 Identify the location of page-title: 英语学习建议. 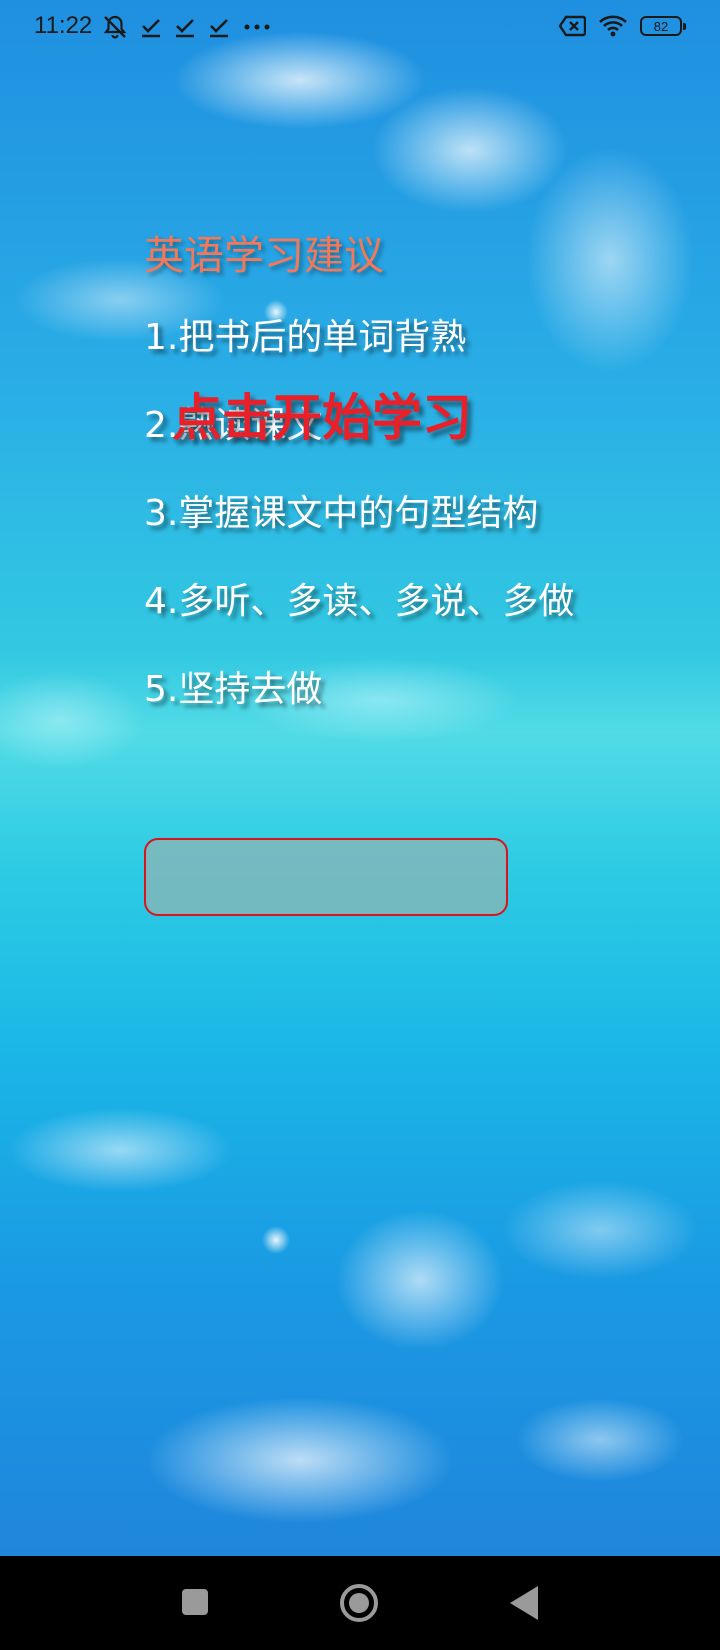
(264, 256).